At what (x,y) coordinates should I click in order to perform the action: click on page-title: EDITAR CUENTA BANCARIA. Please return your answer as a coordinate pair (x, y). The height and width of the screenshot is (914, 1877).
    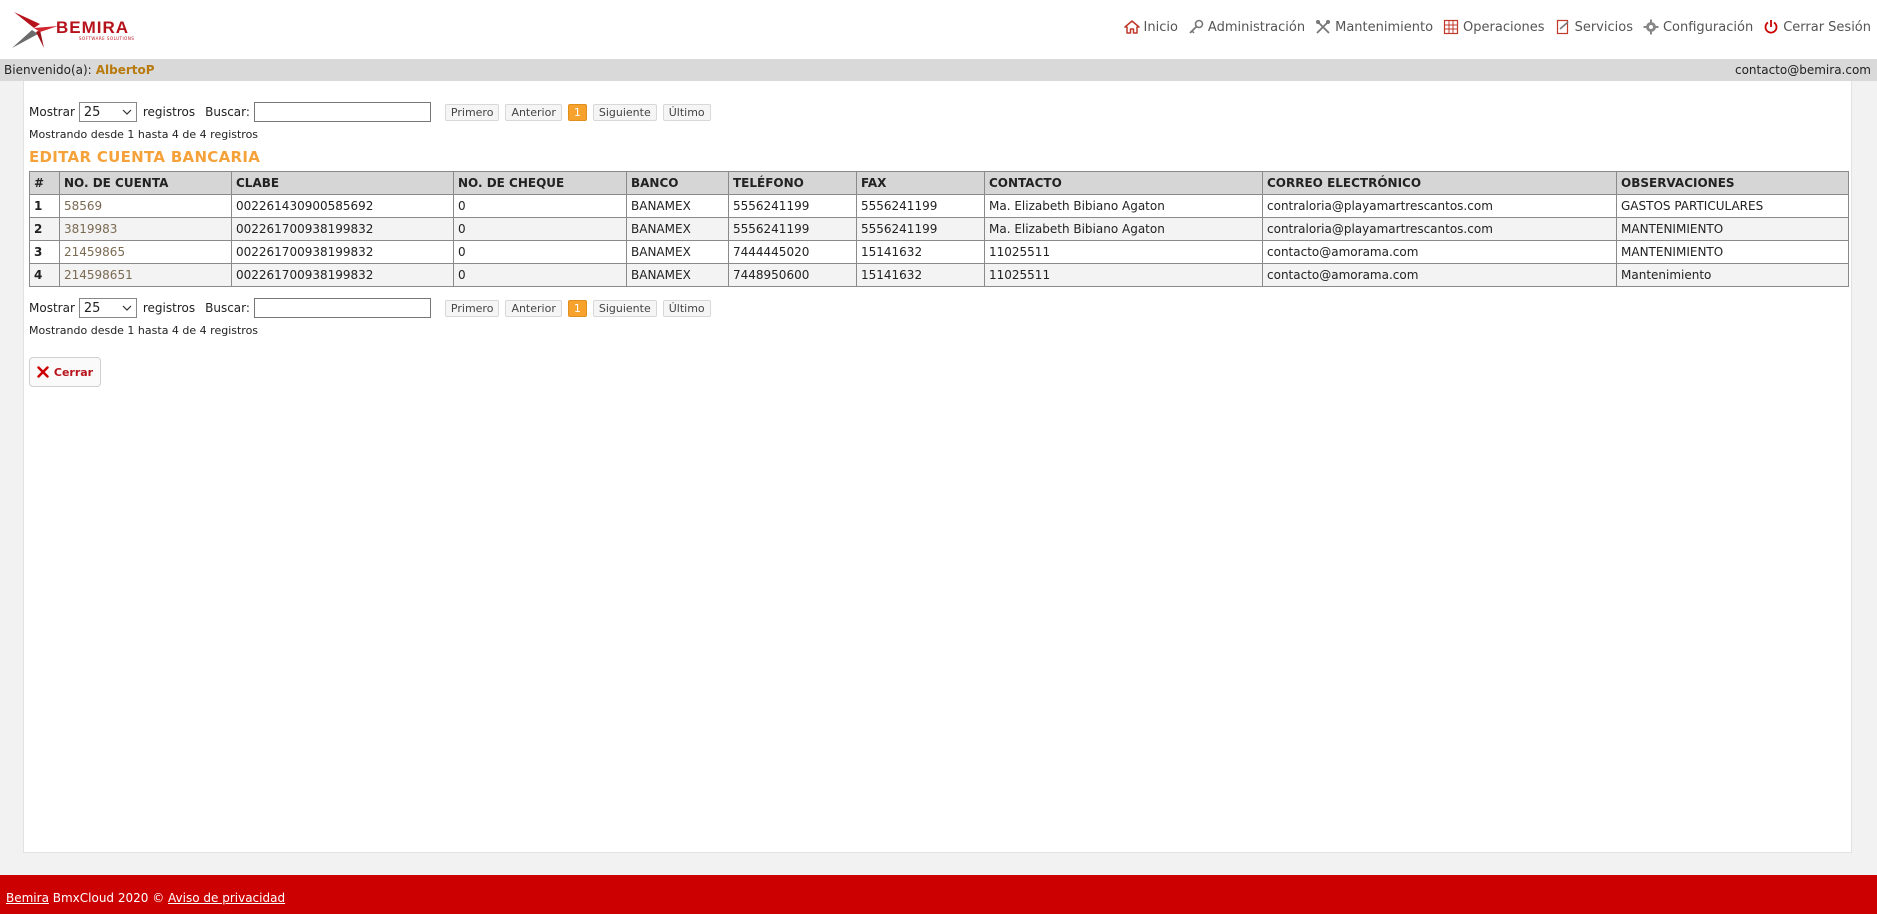
    Looking at the image, I should click on (145, 157).